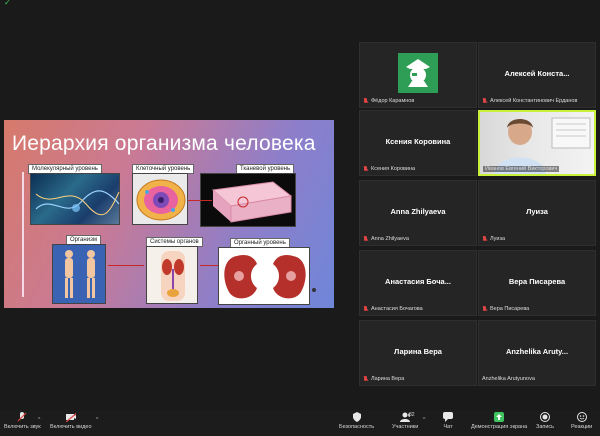 This screenshot has width=600, height=436. Describe the element at coordinates (405, 427) in the screenshot. I see `participants-label: Участники` at that location.